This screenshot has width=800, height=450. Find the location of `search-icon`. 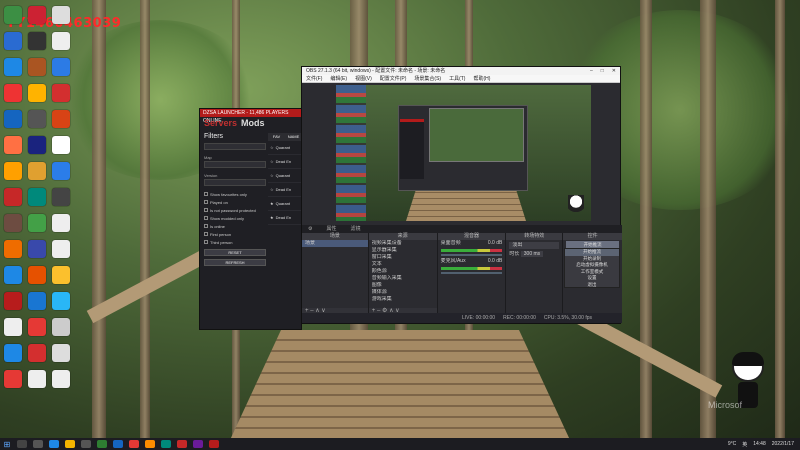

search-icon is located at coordinates (22, 444).